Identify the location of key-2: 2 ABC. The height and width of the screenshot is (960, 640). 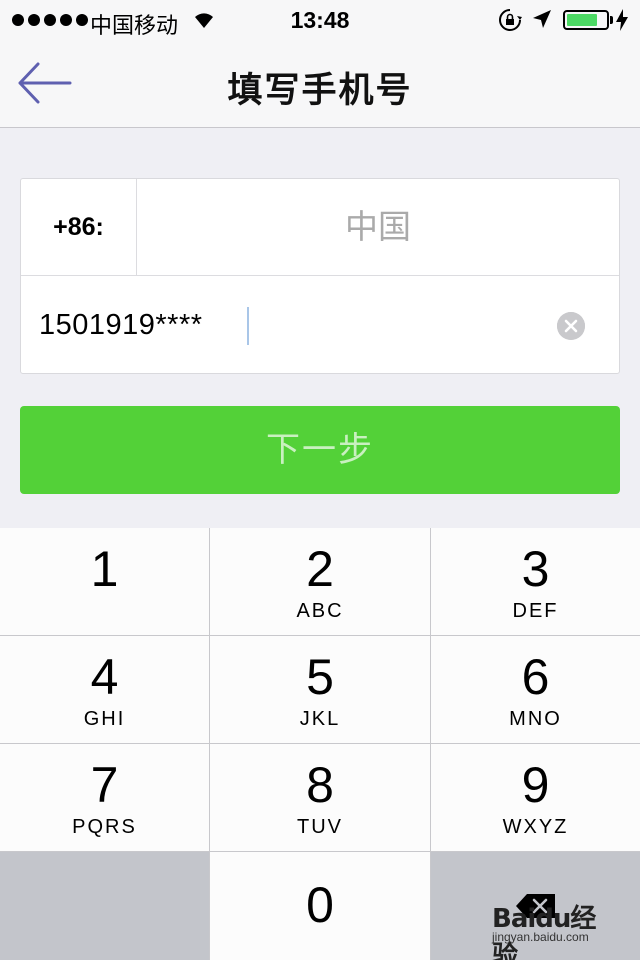
(320, 581).